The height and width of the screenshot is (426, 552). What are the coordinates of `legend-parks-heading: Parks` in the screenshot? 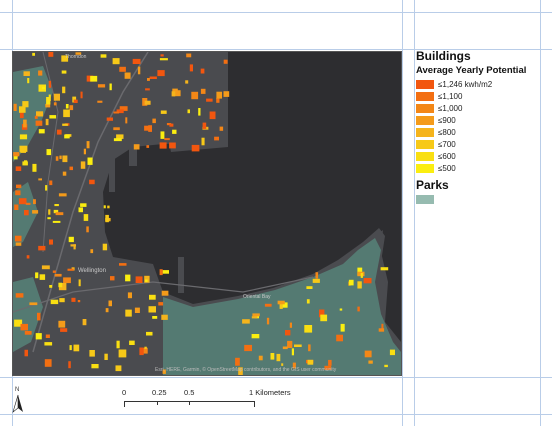 It's located at (432, 185).